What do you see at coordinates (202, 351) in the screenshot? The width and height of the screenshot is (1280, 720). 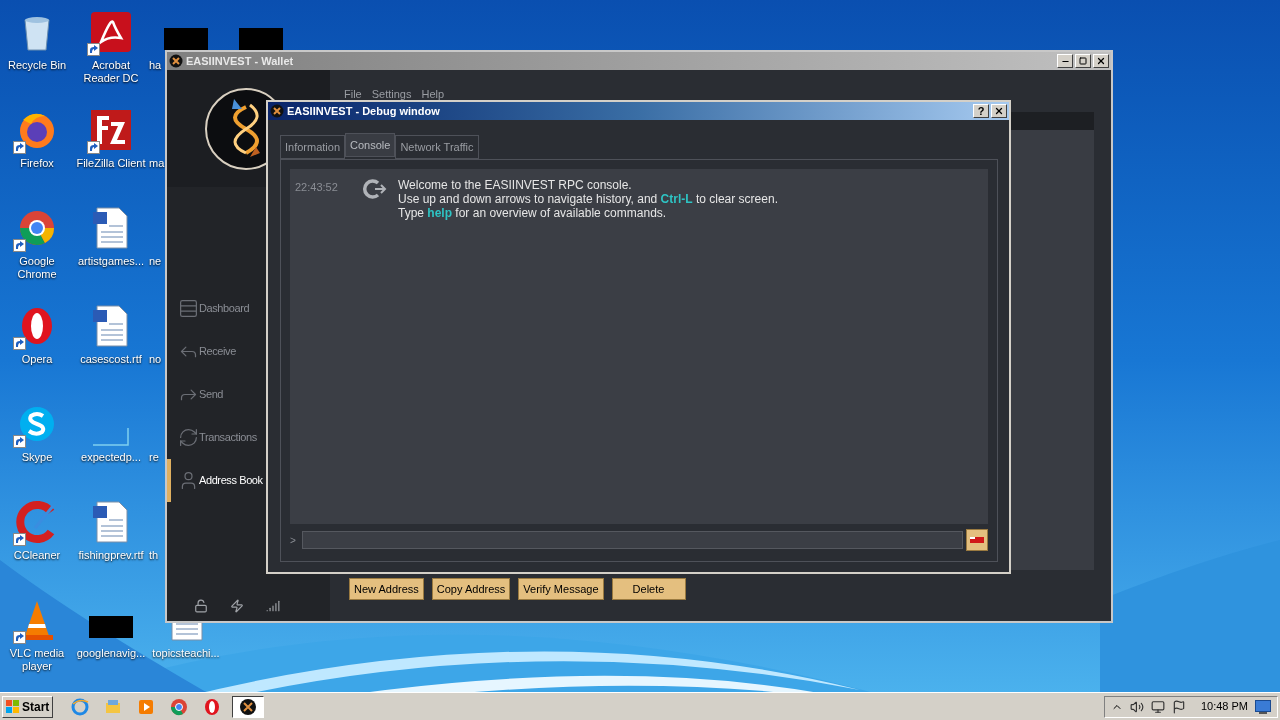 I see `sidebar-item: Receive` at bounding box center [202, 351].